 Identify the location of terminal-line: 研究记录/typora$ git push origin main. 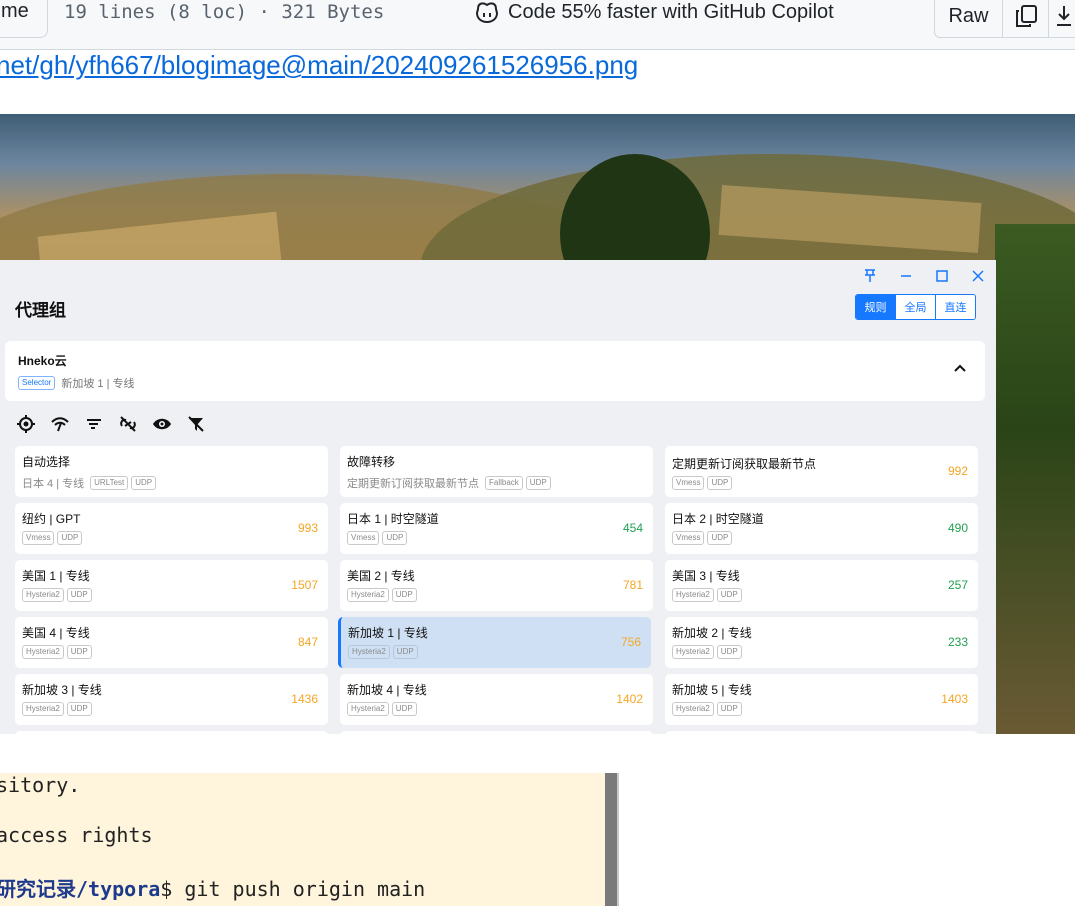
(212, 887).